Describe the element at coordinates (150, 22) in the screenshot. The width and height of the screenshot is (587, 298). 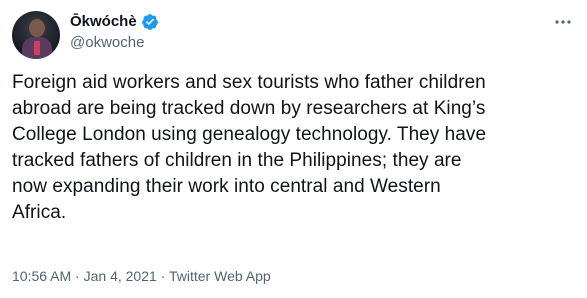
I see `verified-badge-icon` at that location.